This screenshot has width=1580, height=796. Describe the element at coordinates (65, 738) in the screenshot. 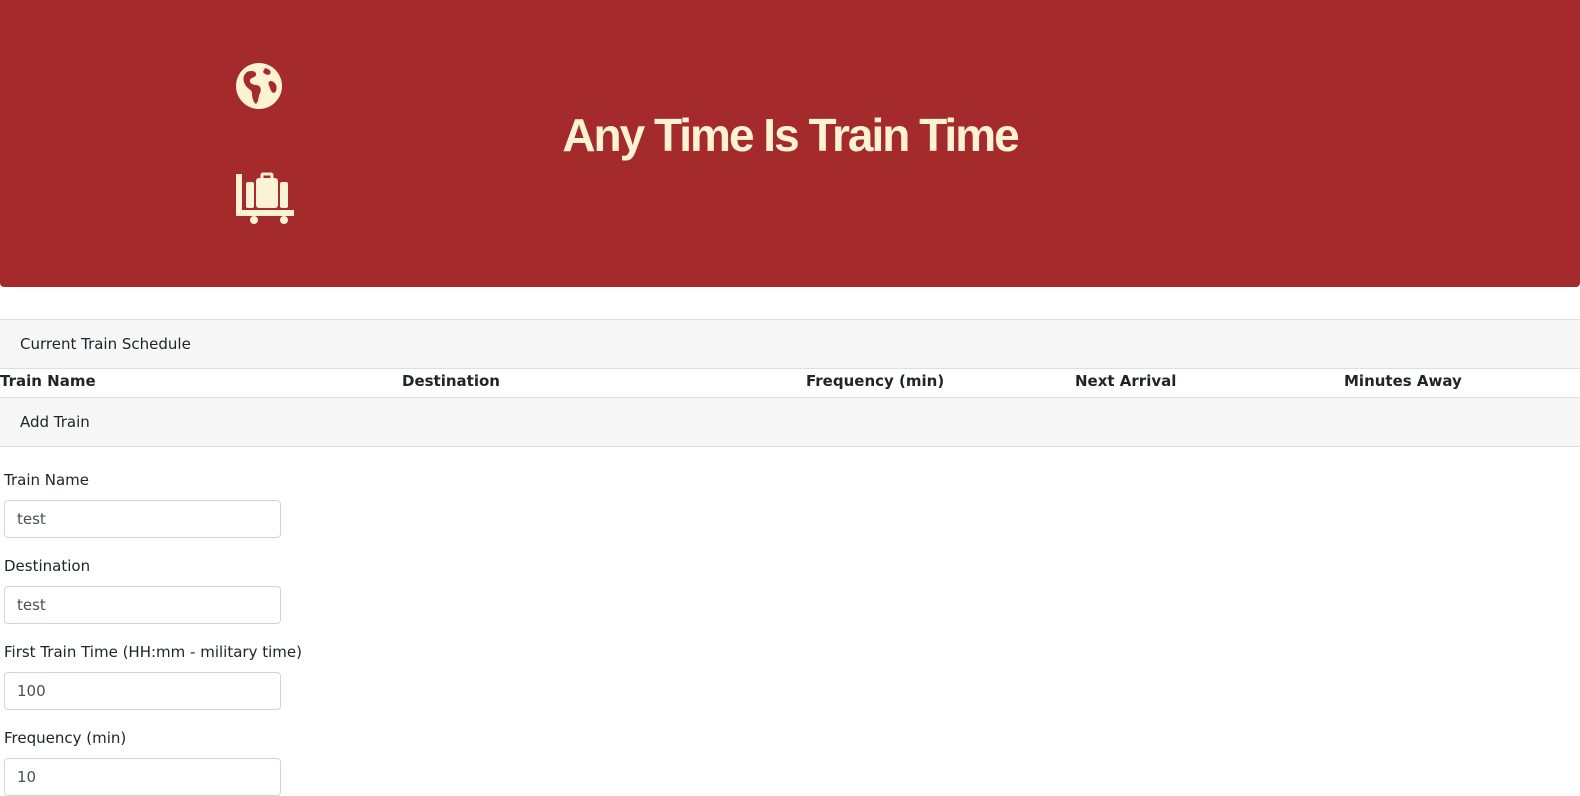

I see `frequency-label: Frequency (min)` at that location.